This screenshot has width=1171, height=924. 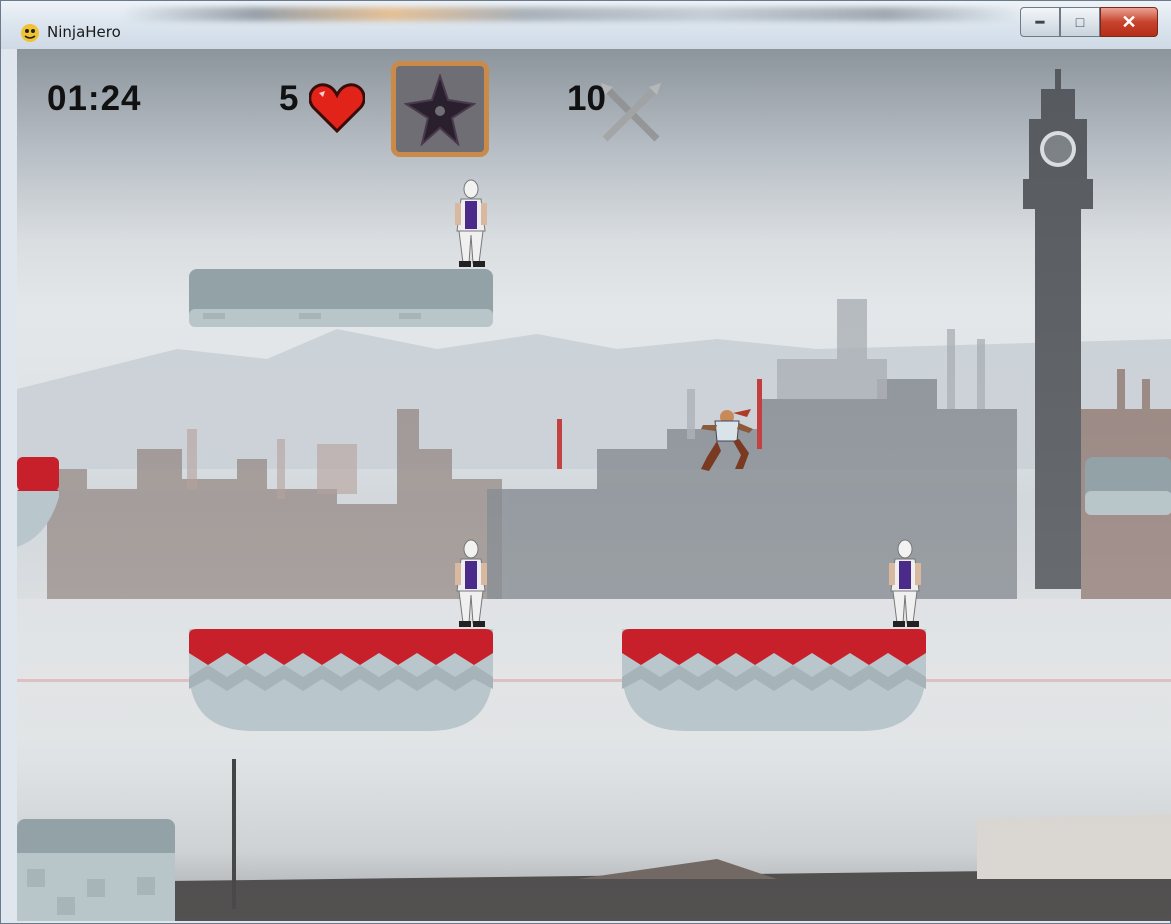 I want to click on title-bar: NinjaHero ━ □ ✕, so click(x=586, y=25).